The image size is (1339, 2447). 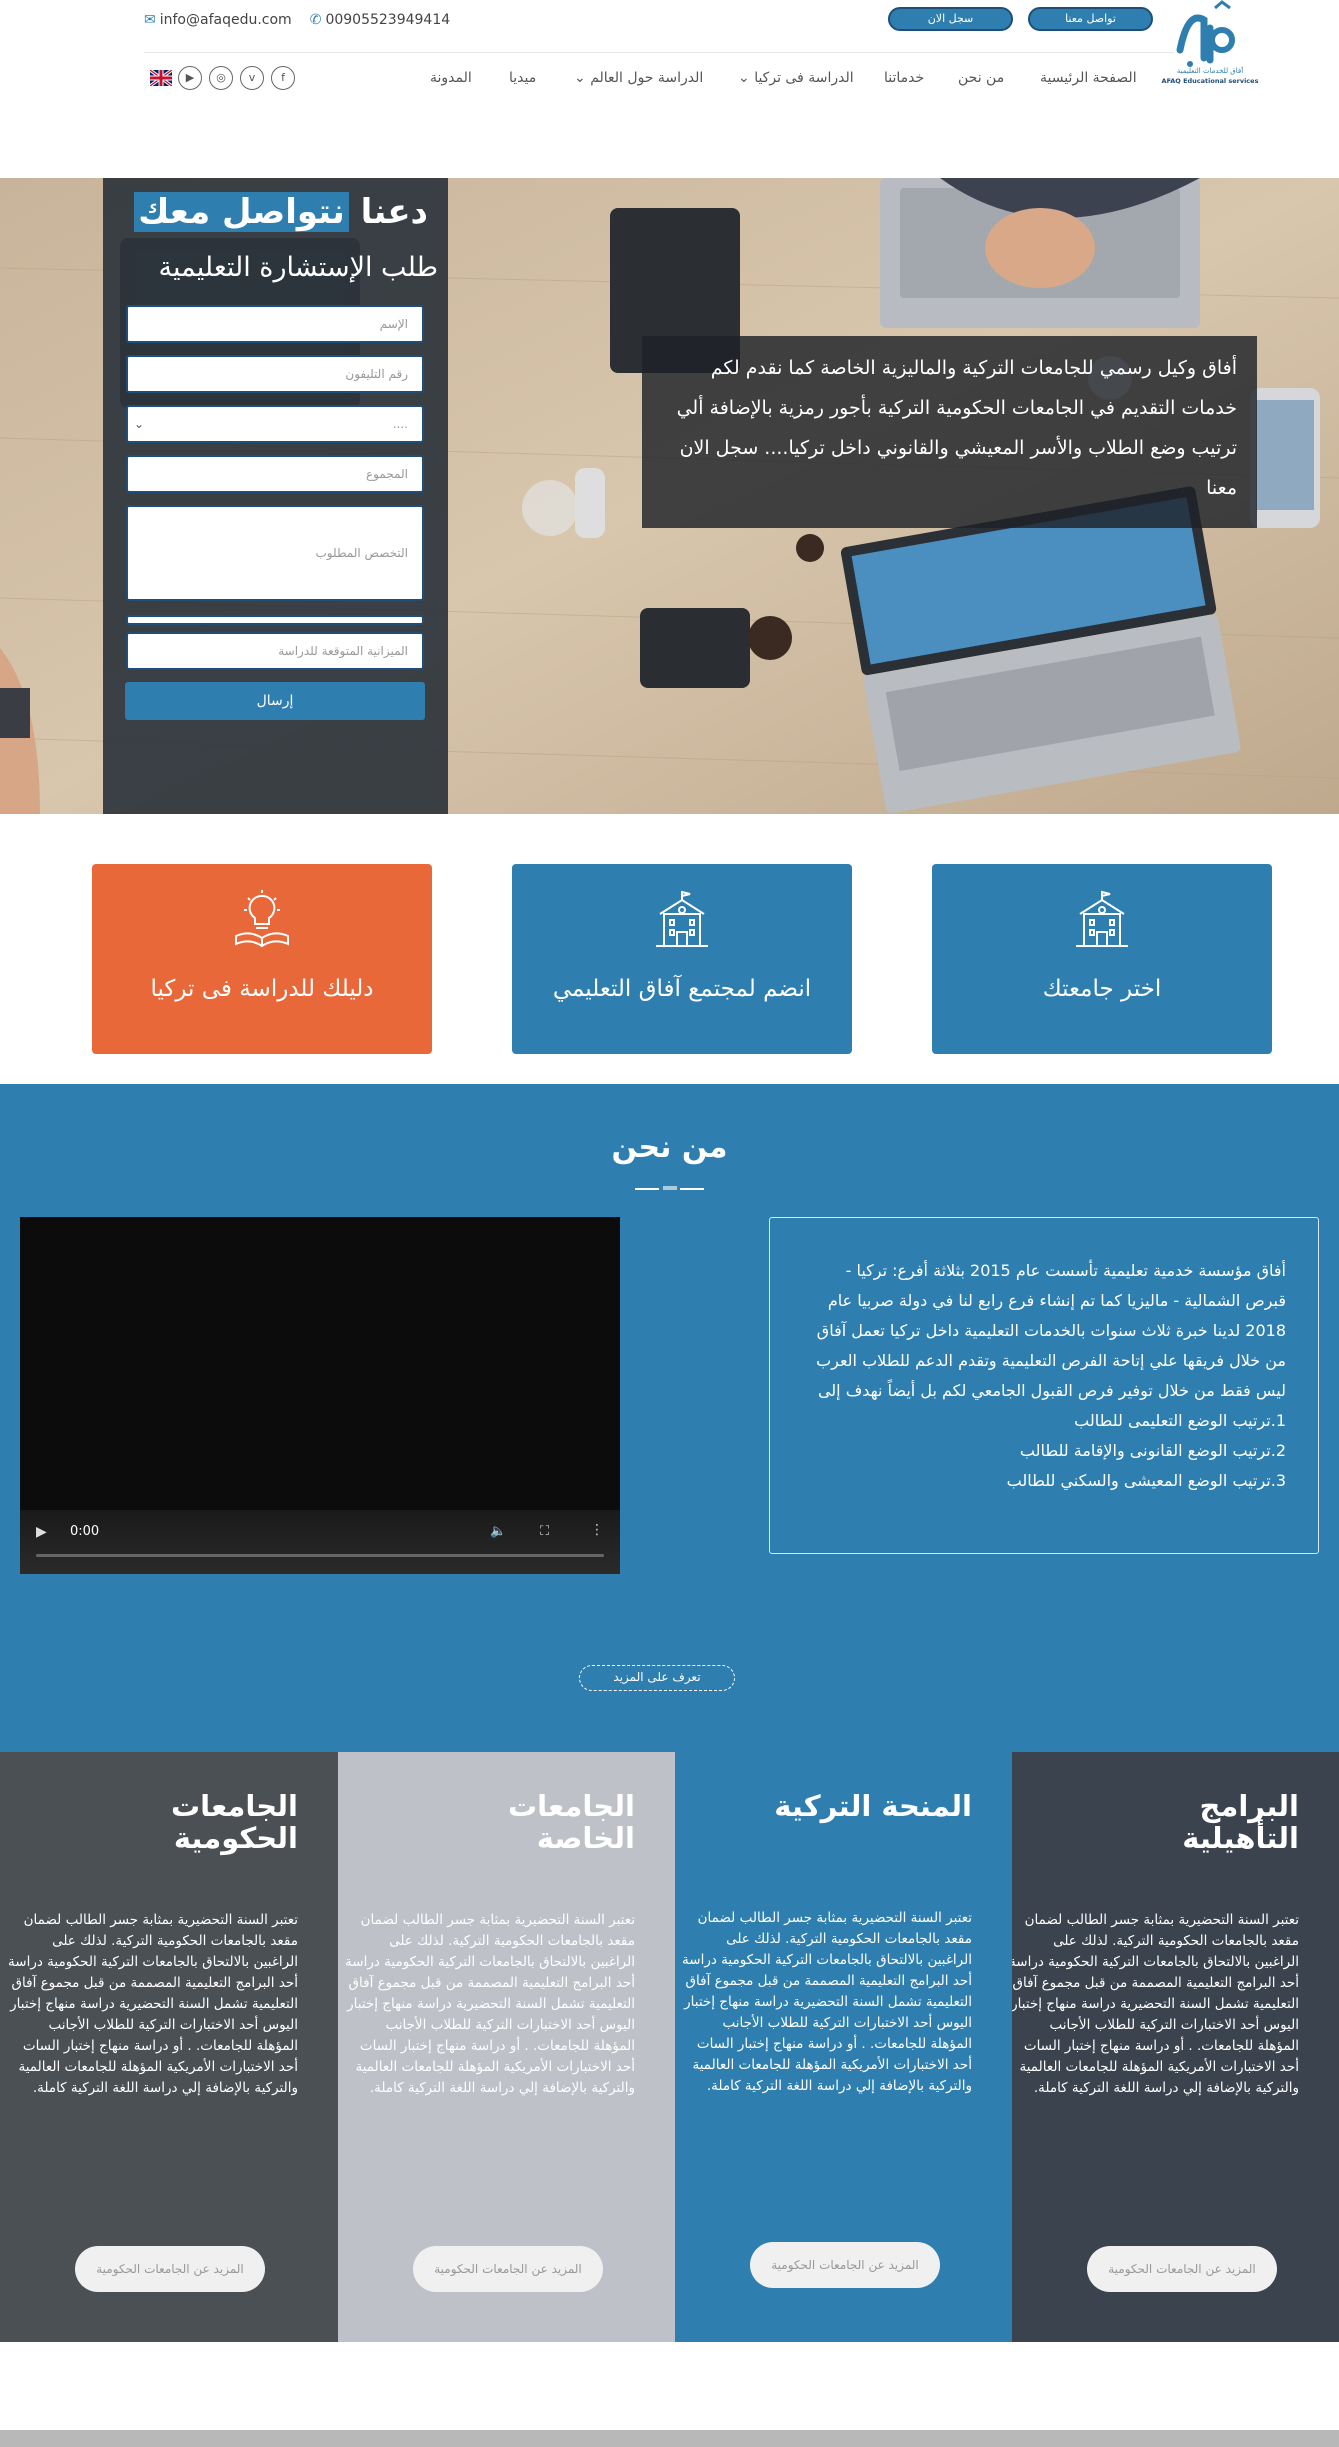 What do you see at coordinates (225, 20) in the screenshot?
I see `email-text: info@afaqedu.com` at bounding box center [225, 20].